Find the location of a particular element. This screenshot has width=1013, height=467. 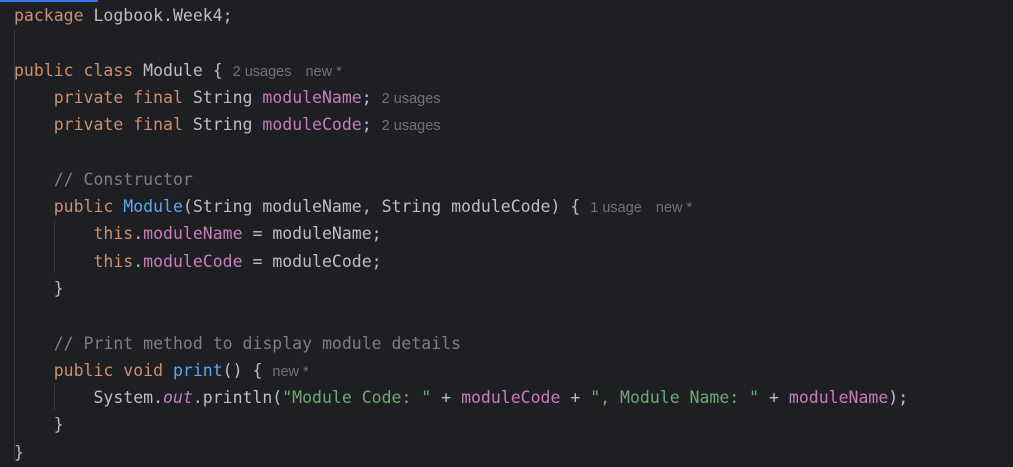

code-token-plain: .println( is located at coordinates (237, 398).